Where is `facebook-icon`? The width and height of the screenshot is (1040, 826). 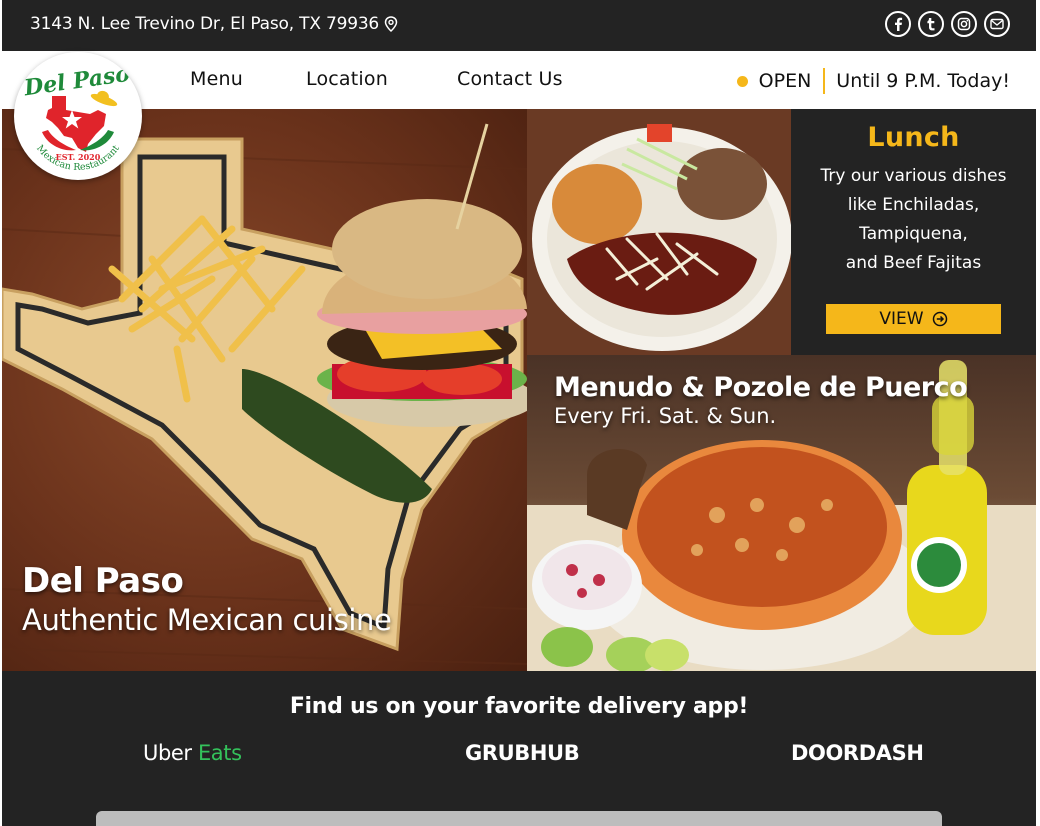 facebook-icon is located at coordinates (898, 24).